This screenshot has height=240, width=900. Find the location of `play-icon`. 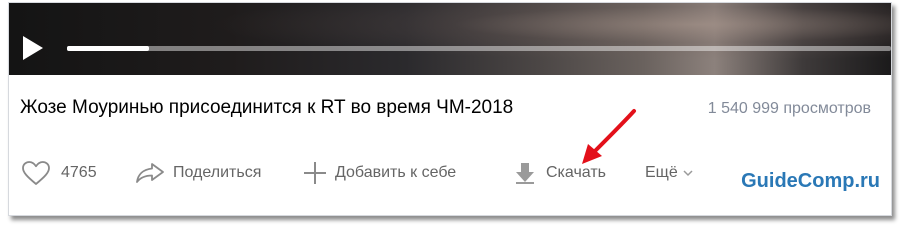

play-icon is located at coordinates (33, 48).